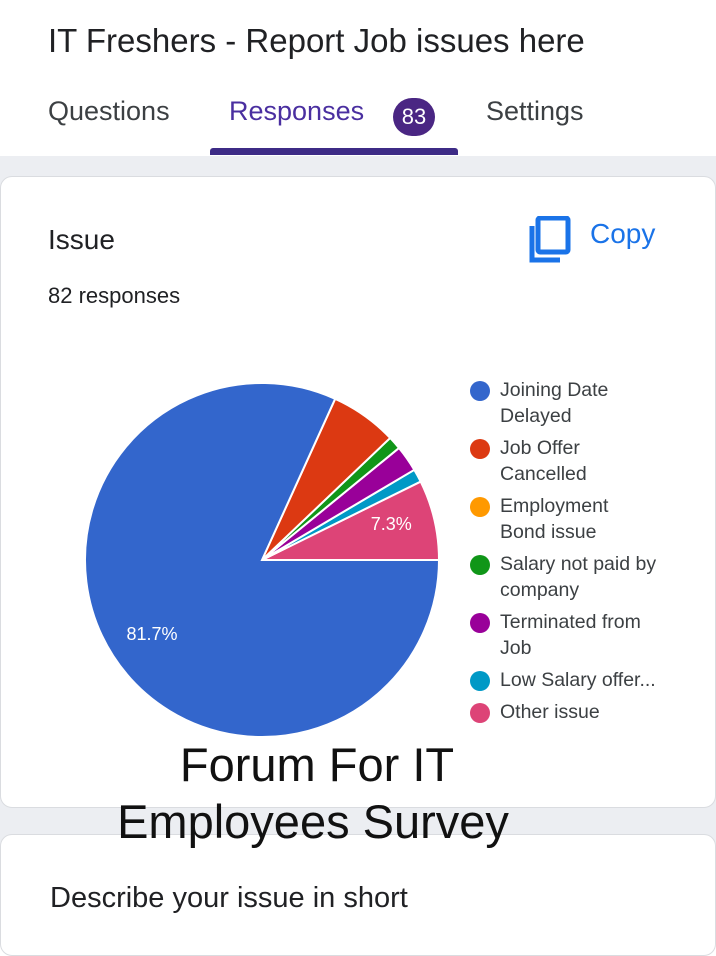 The height and width of the screenshot is (956, 716). What do you see at coordinates (550, 239) in the screenshot?
I see `copy-icon` at bounding box center [550, 239].